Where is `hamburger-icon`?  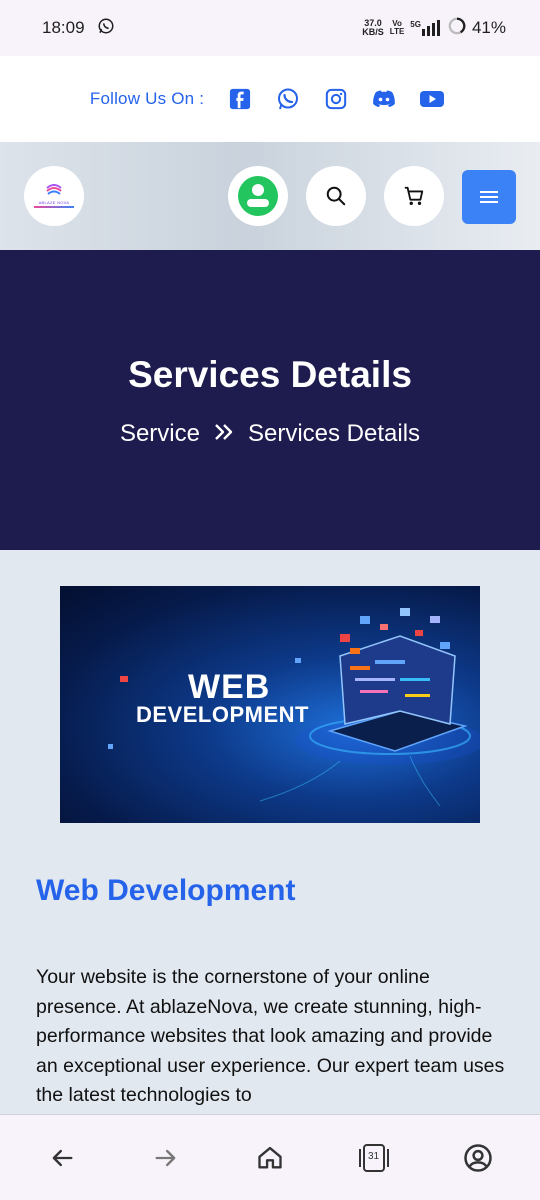 hamburger-icon is located at coordinates (489, 197).